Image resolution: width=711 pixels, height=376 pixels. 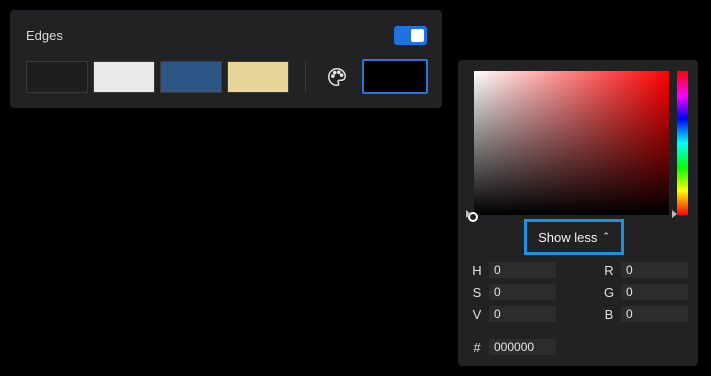 I want to click on swatch-blue, so click(x=191, y=77).